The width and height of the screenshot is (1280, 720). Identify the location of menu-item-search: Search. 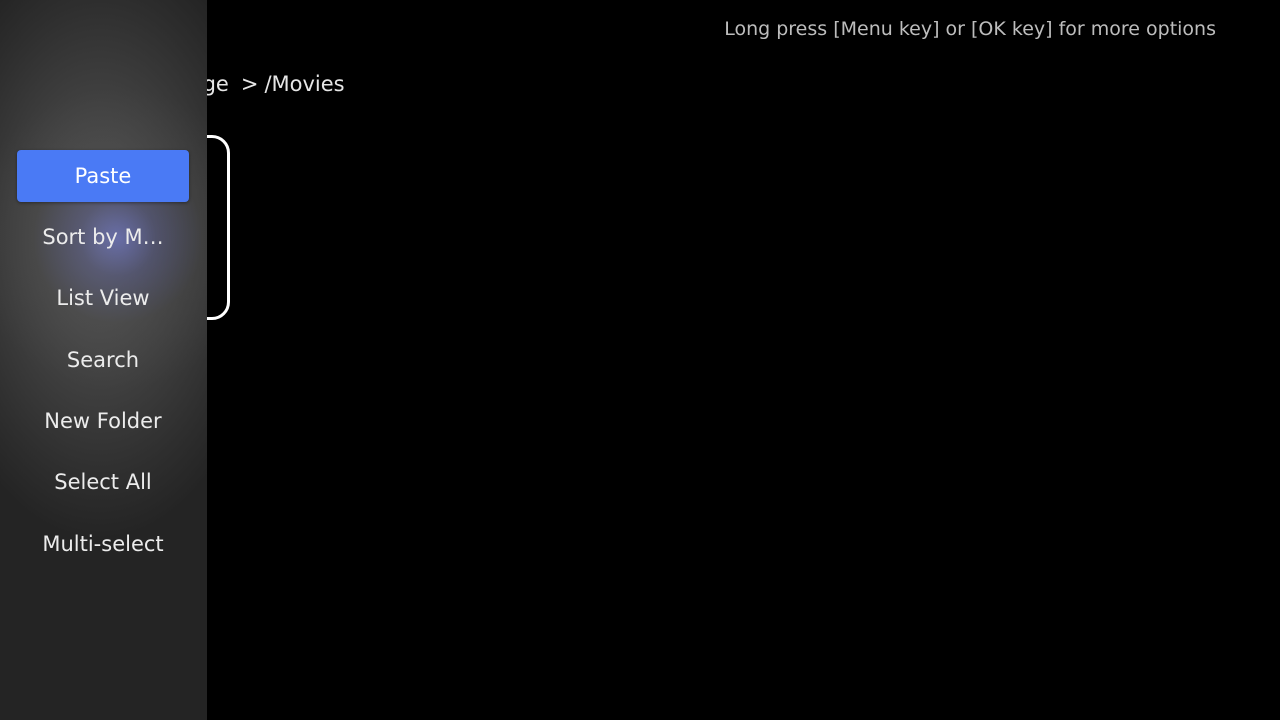
(103, 360).